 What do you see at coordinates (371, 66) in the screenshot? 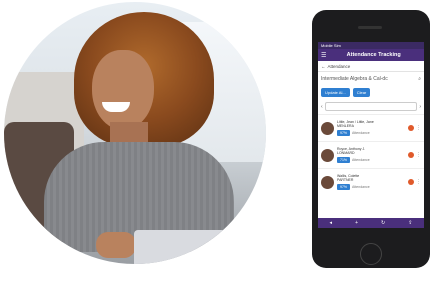
I see `breadcrumb: ← Attendance` at bounding box center [371, 66].